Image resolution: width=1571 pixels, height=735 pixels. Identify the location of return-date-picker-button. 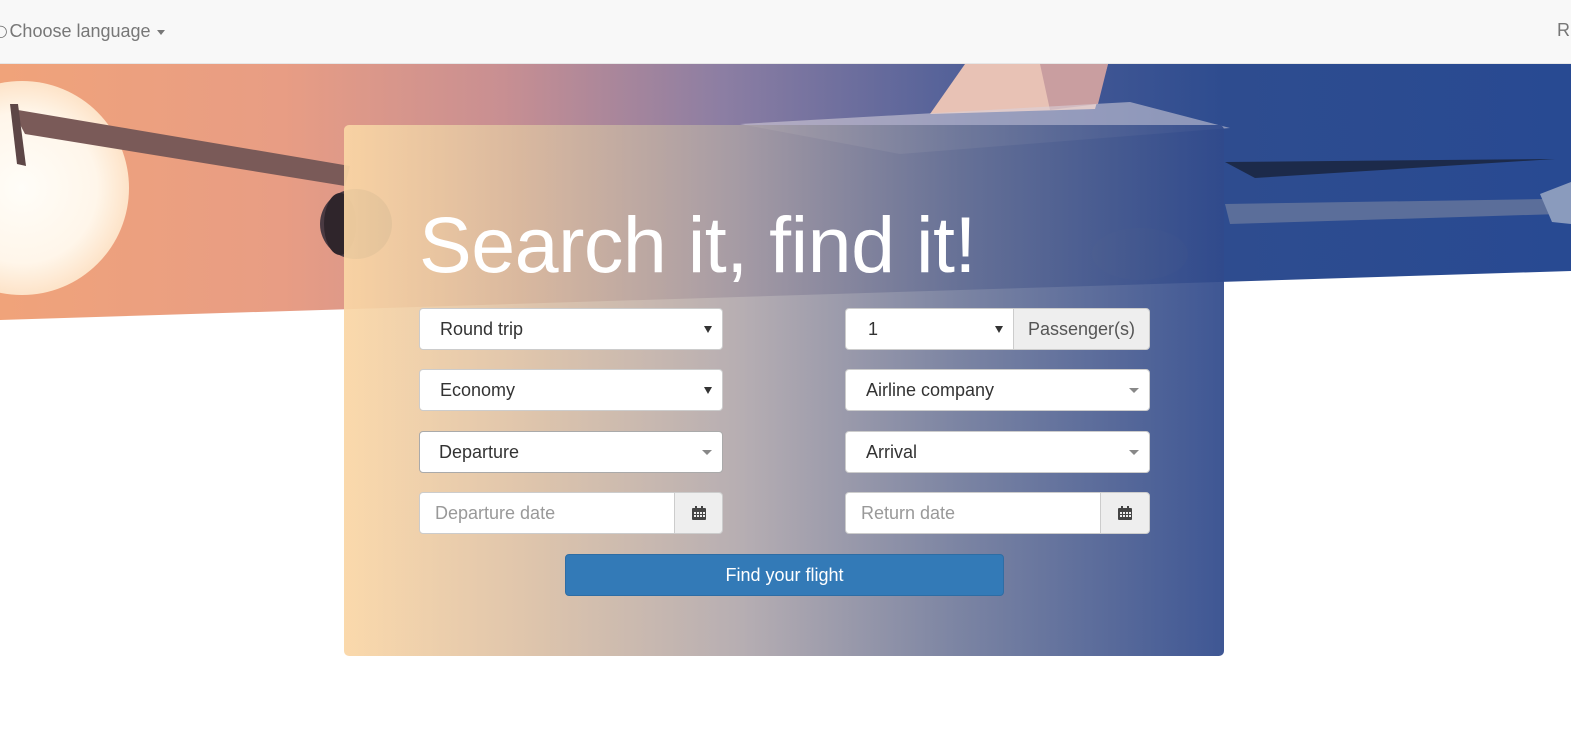
(1125, 513).